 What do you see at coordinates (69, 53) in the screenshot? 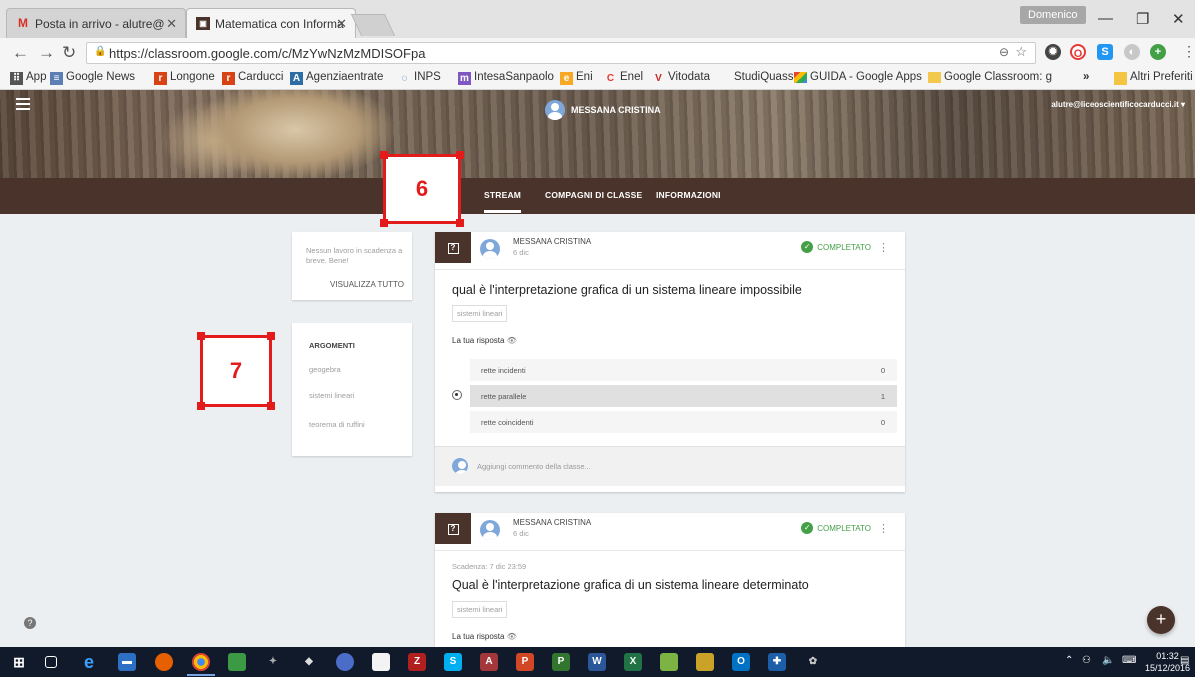
I see `reload-icon: ↻` at bounding box center [69, 53].